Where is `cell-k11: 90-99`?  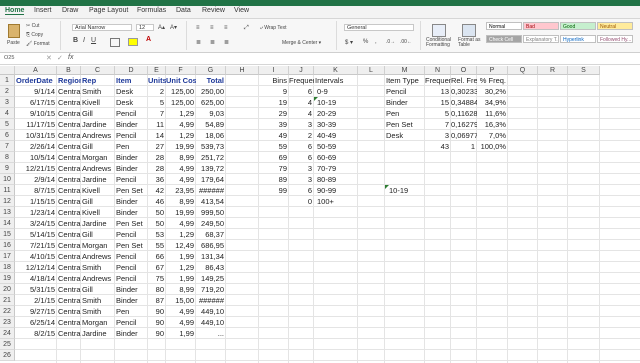
cell-k11: 90-99 is located at coordinates (336, 190).